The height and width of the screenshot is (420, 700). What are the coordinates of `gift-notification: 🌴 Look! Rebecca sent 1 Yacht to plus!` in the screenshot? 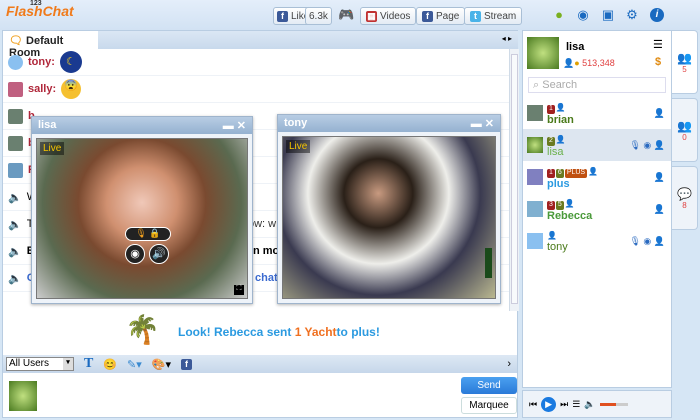 It's located at (260, 332).